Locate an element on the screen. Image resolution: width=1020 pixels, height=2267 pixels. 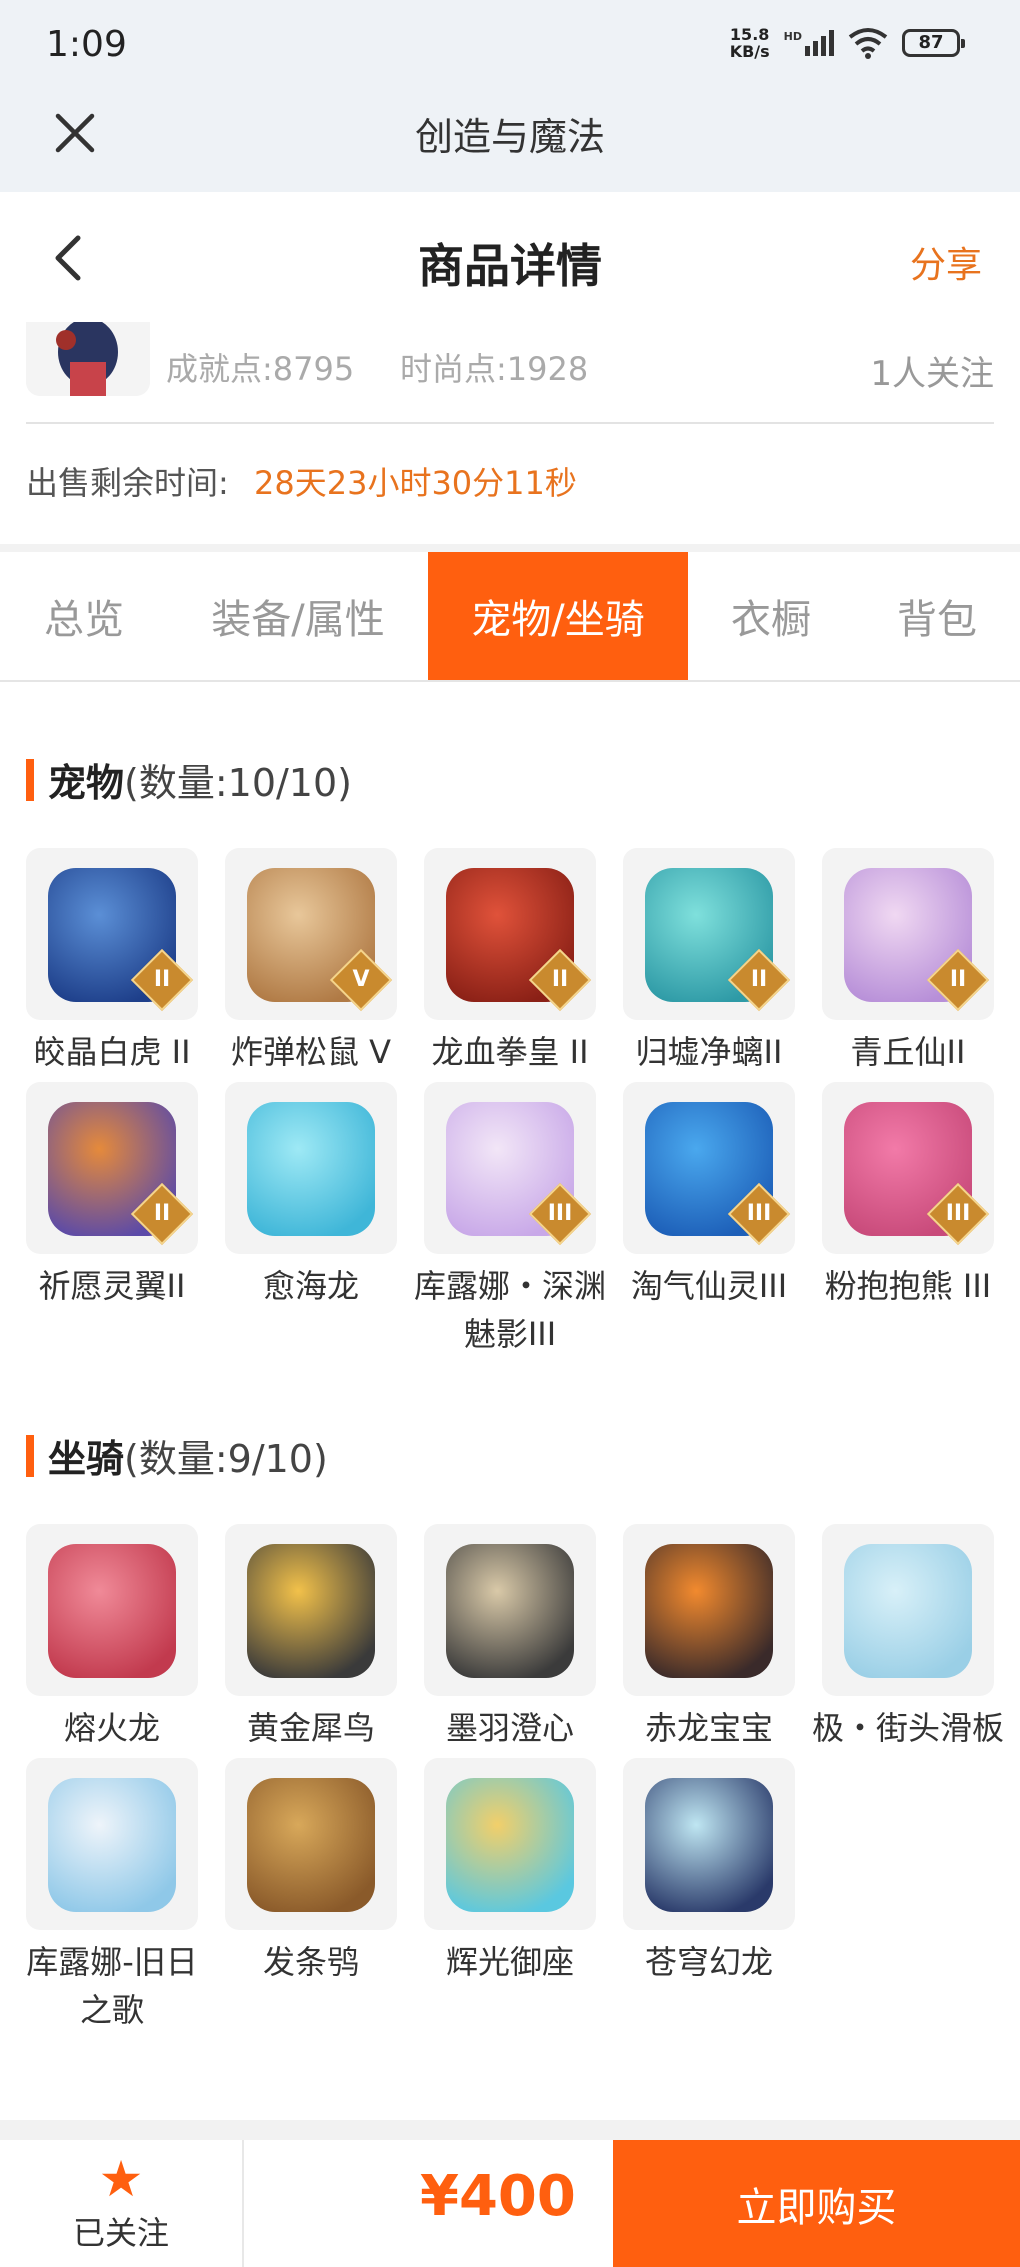
page-header: 商品详情 分享 is located at coordinates (510, 257).